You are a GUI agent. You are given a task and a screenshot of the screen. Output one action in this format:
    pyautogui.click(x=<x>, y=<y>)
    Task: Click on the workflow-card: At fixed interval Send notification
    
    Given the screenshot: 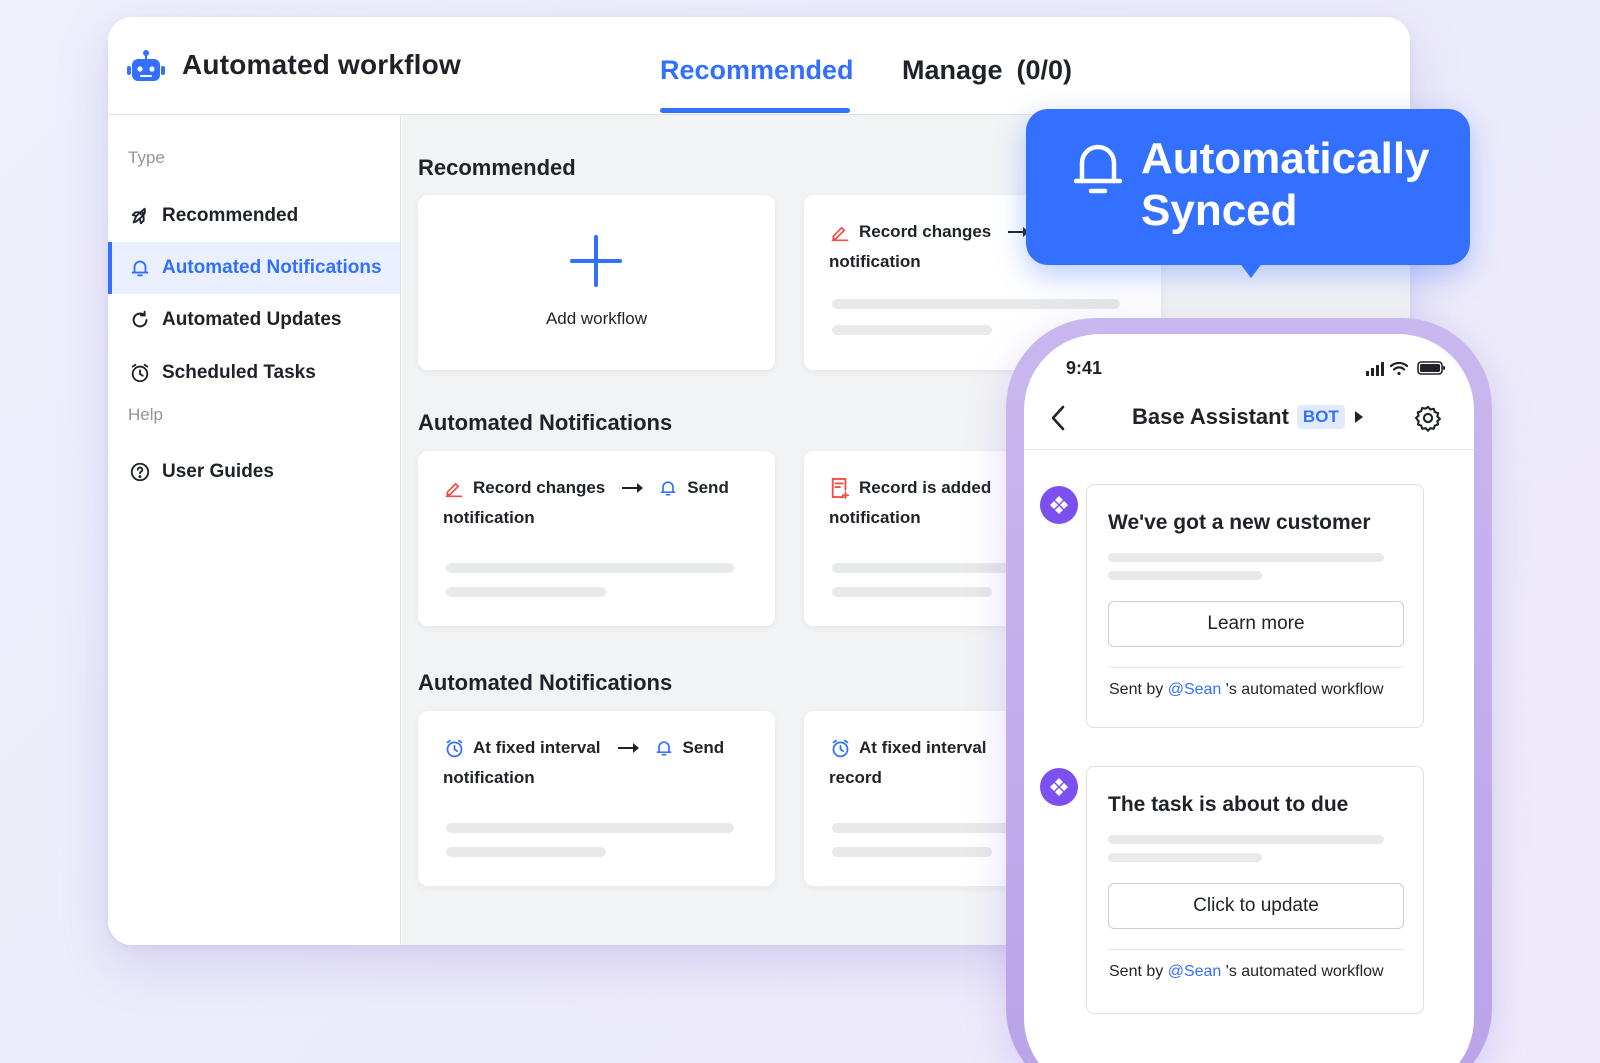 What is the action you would take?
    pyautogui.click(x=596, y=798)
    